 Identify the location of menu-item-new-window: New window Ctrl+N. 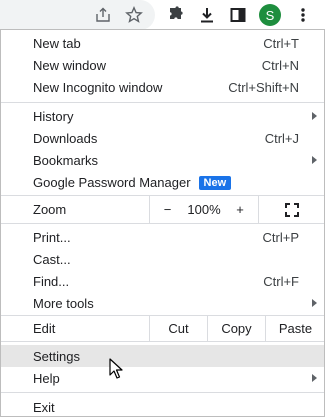
(162, 65).